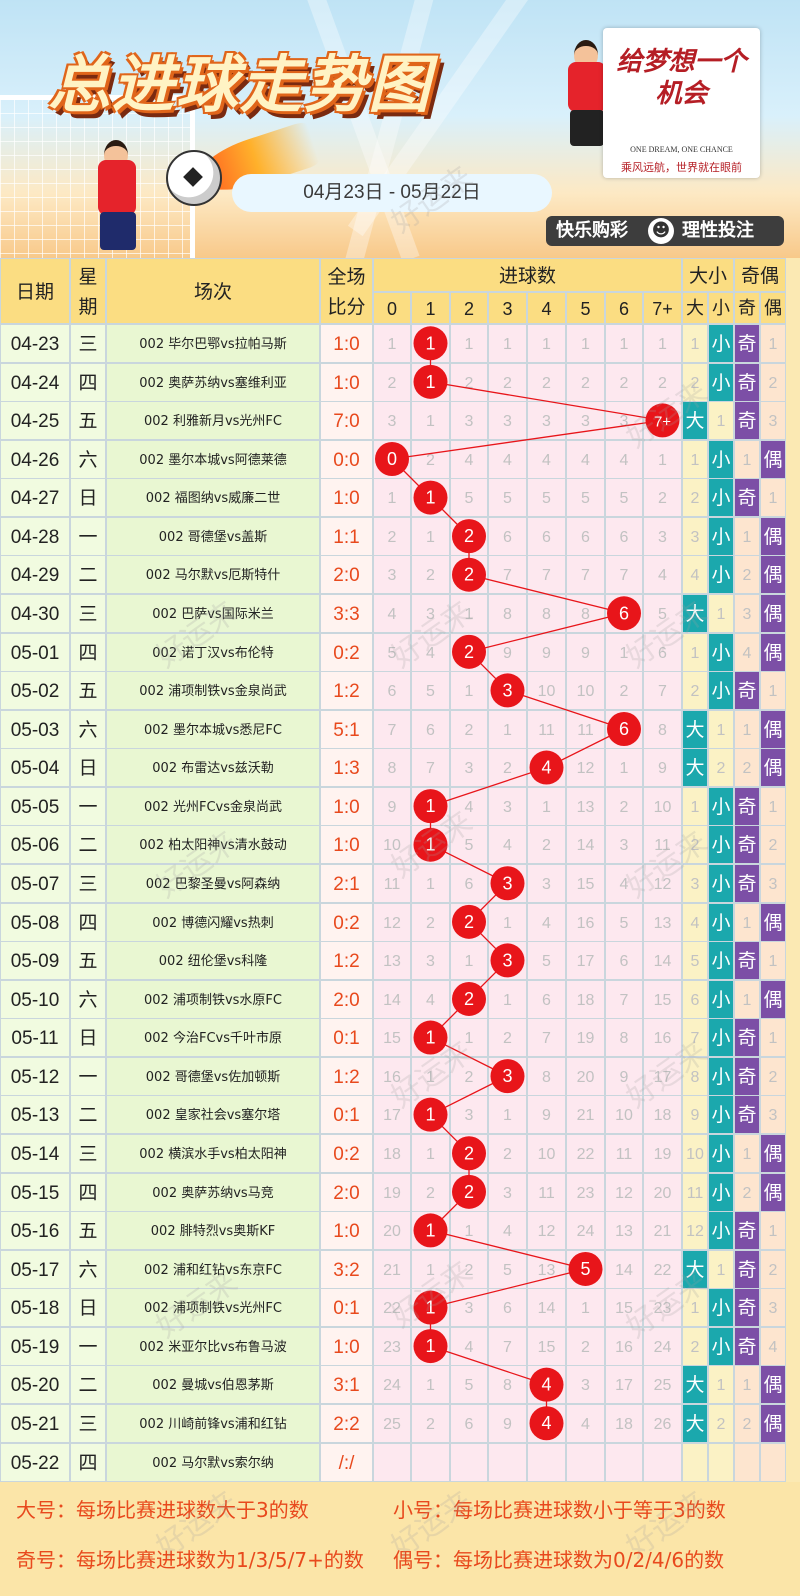 Image resolution: width=800 pixels, height=1596 pixels. What do you see at coordinates (88, 922) in the screenshot?
I see `row-weekday: 四` at bounding box center [88, 922].